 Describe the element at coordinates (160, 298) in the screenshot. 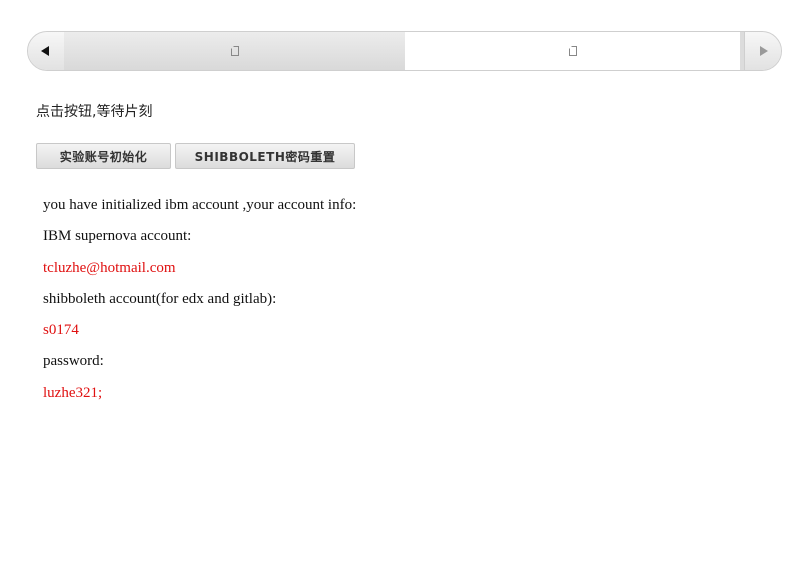

I see `shibboleth-account-label: shibboleth account(for edx and gitlab):` at that location.